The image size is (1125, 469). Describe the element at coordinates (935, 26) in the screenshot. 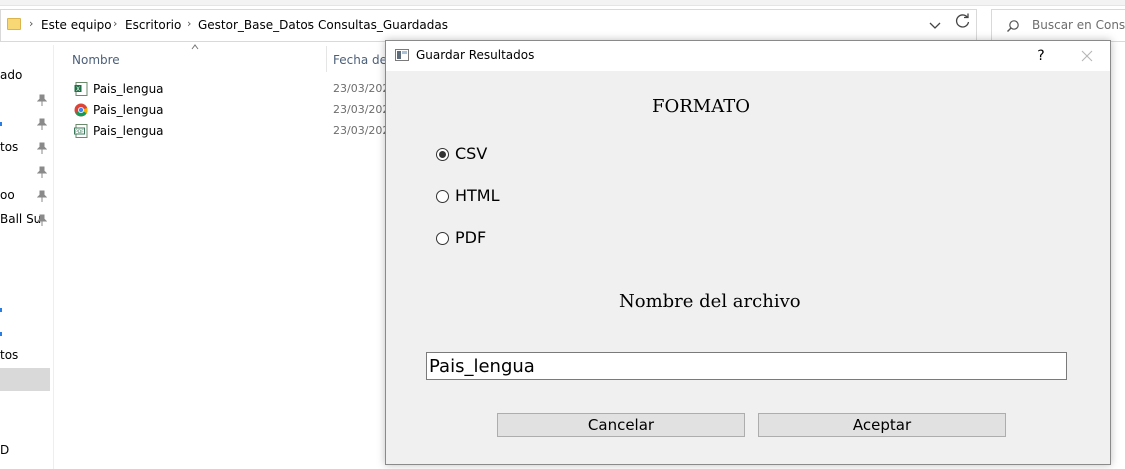

I see `chevron-down-icon` at that location.